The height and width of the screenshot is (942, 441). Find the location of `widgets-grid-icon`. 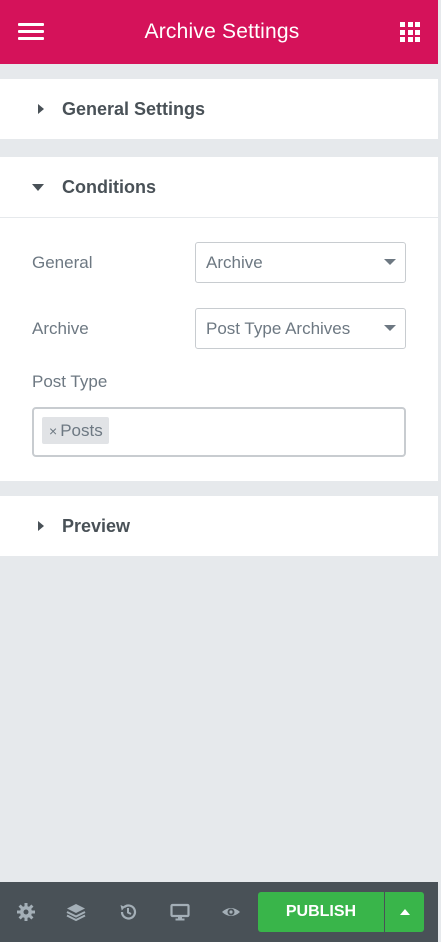

widgets-grid-icon is located at coordinates (410, 32).